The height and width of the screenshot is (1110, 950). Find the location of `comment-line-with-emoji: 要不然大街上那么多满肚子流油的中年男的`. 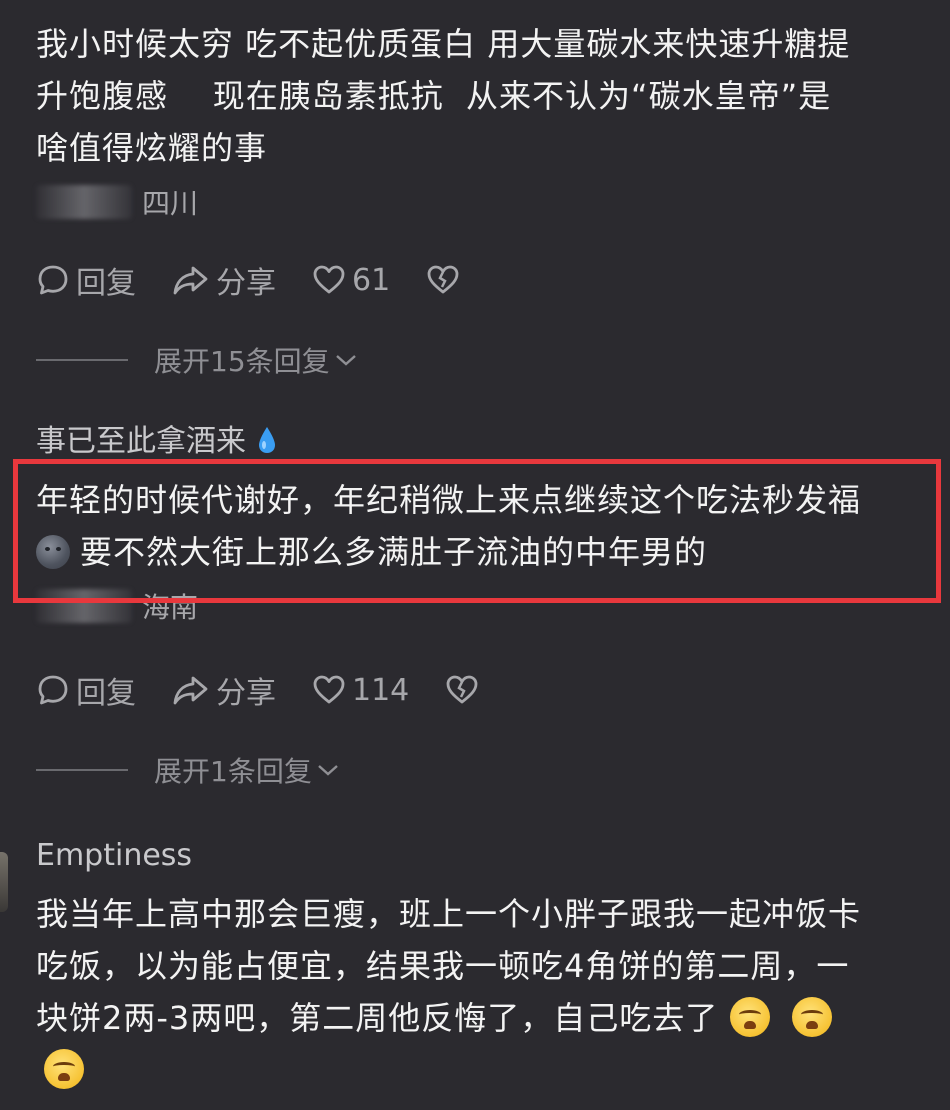

comment-line-with-emoji: 要不然大街上那么多满肚子流油的中年男的 is located at coordinates (478, 552).